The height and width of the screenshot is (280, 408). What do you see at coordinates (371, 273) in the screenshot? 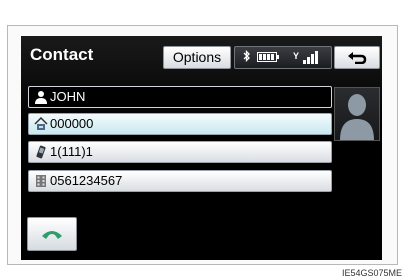
I see `figure-code: IE54GS075ME` at bounding box center [371, 273].